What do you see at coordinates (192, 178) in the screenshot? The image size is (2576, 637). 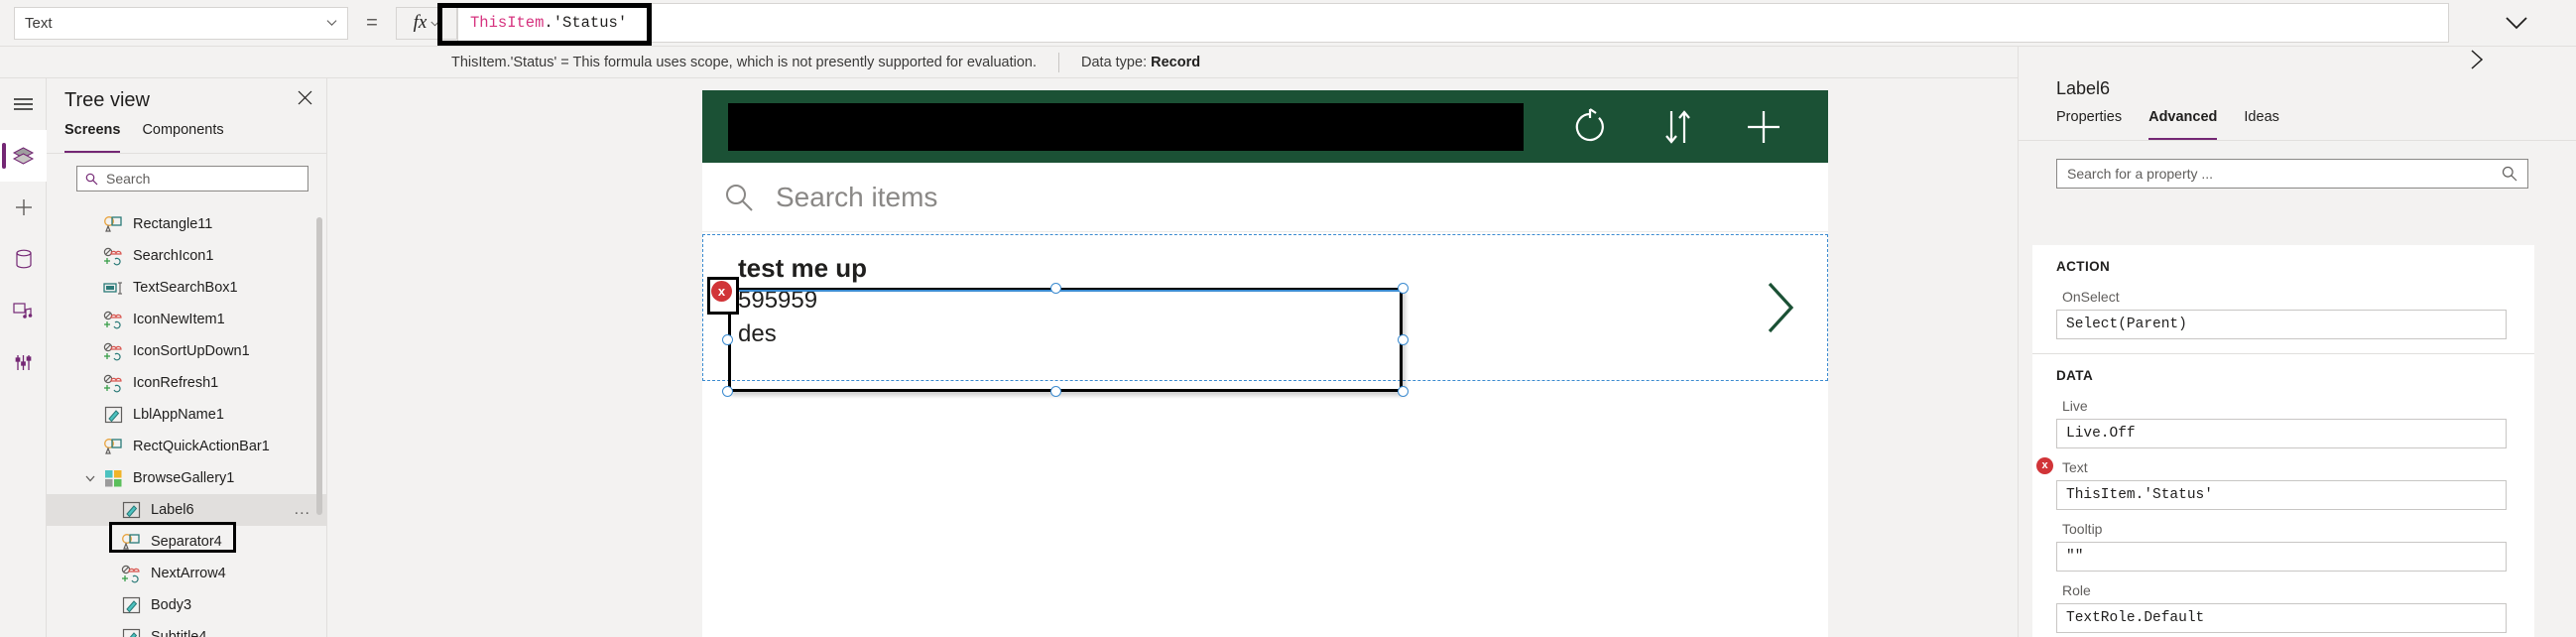 I see `tree-search-input: Search` at bounding box center [192, 178].